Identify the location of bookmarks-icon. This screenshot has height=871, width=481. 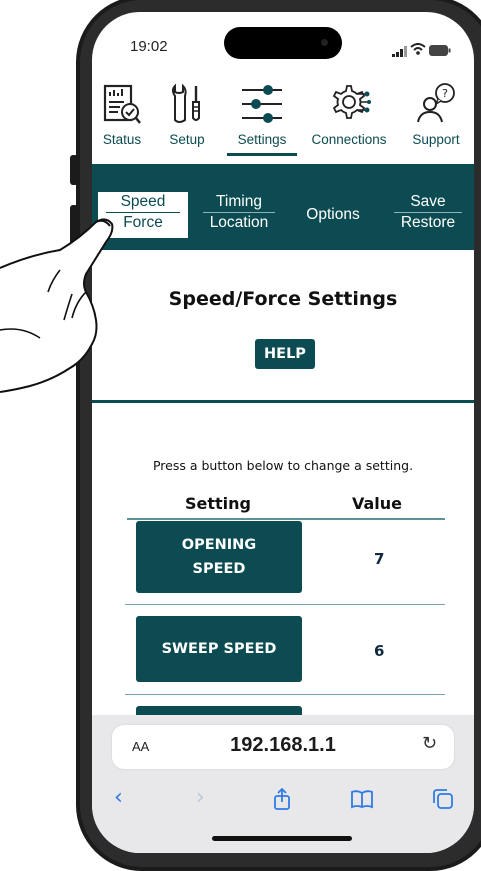
(362, 801).